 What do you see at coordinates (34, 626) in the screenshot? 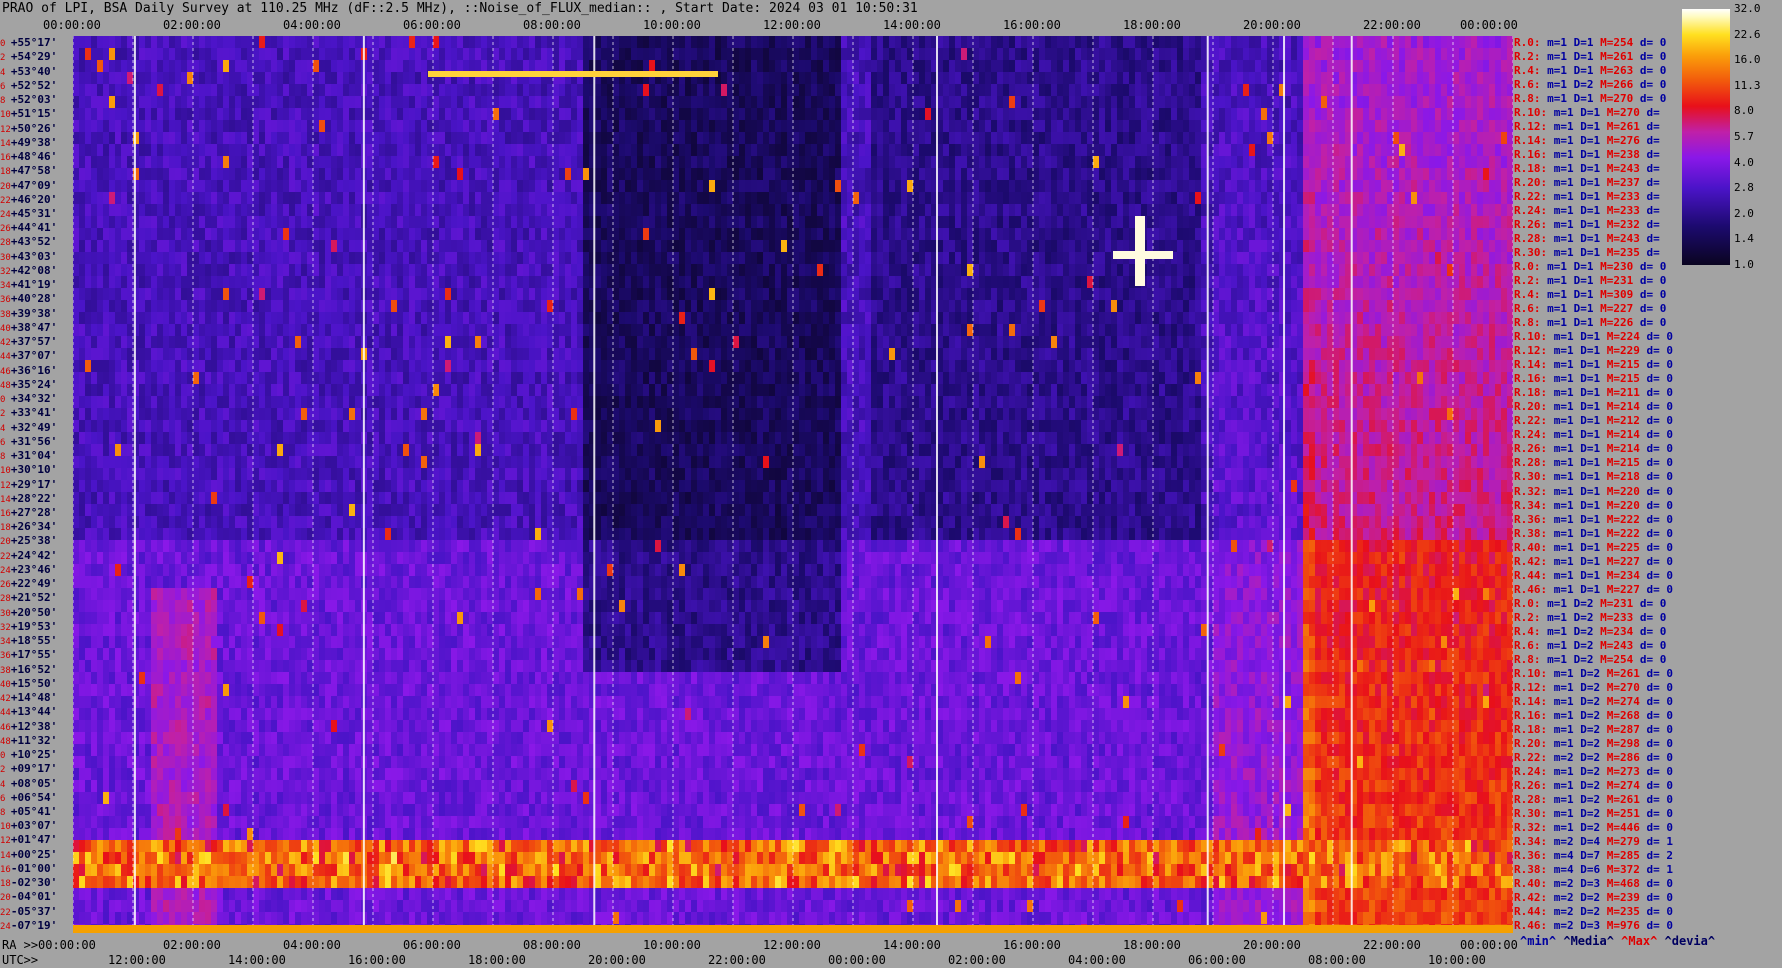
I see `declination-value: +19°53'` at bounding box center [34, 626].